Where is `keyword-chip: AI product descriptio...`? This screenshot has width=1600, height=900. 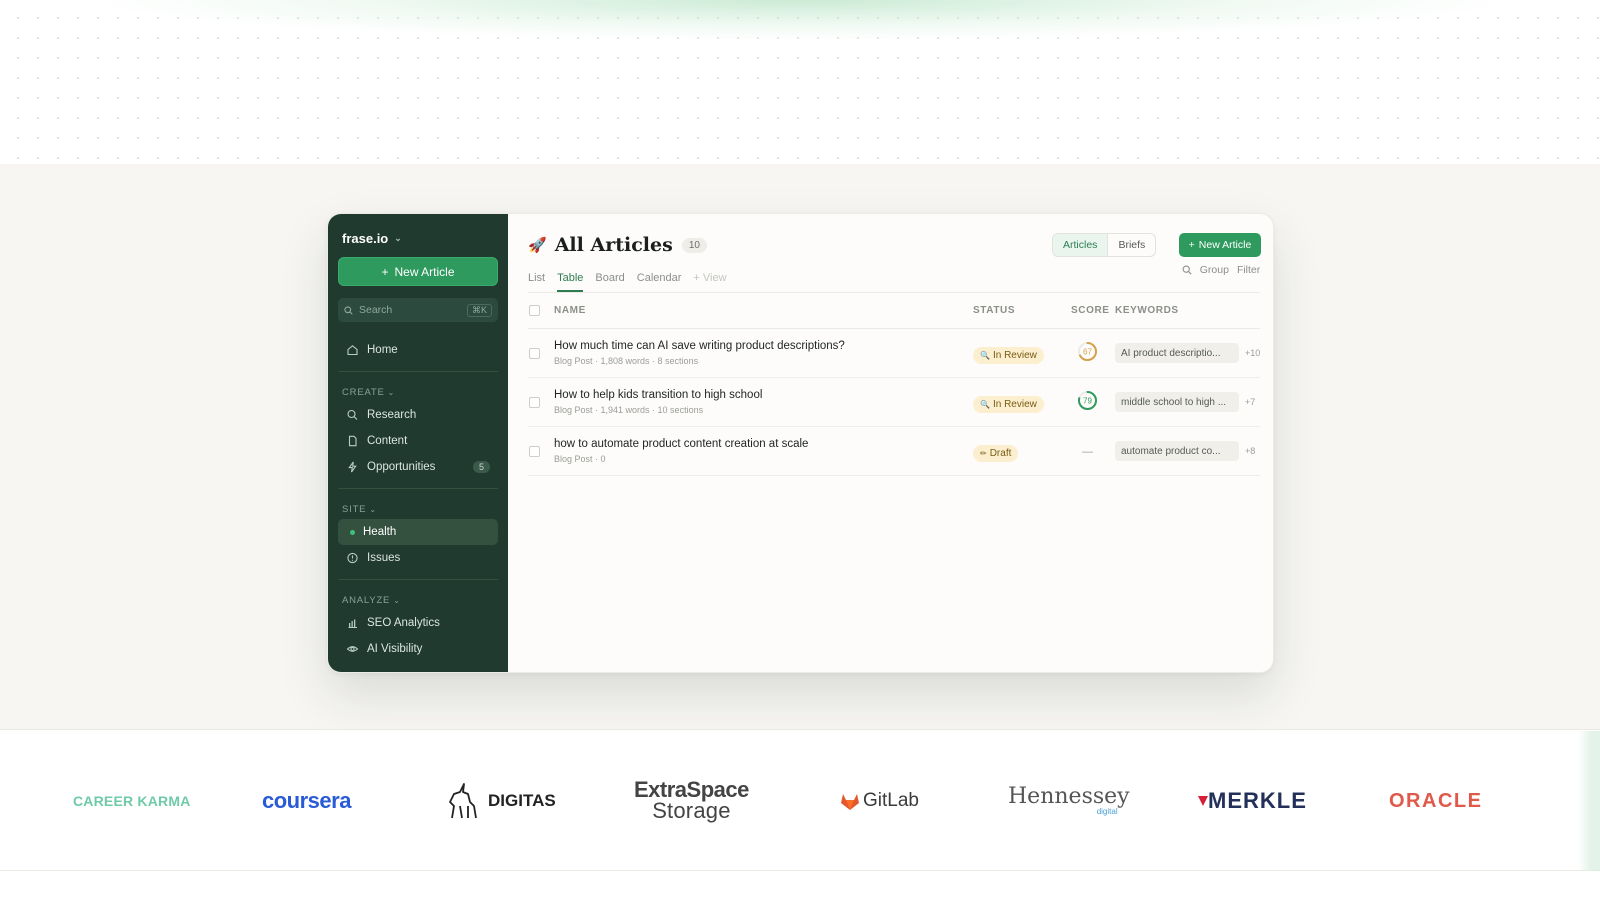
keyword-chip: AI product descriptio... is located at coordinates (1177, 353).